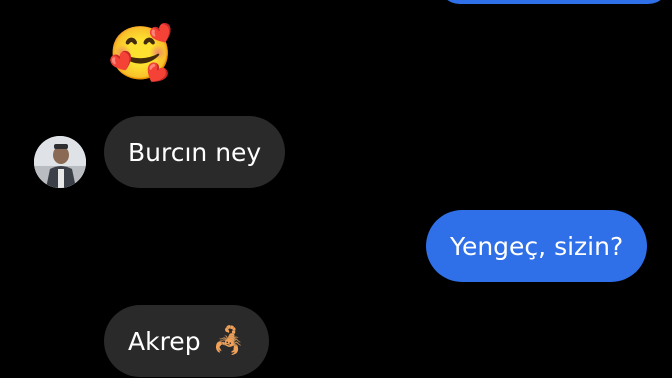 This screenshot has height=378, width=672. I want to click on outgoing-message-bubble-partial, so click(554, 2).